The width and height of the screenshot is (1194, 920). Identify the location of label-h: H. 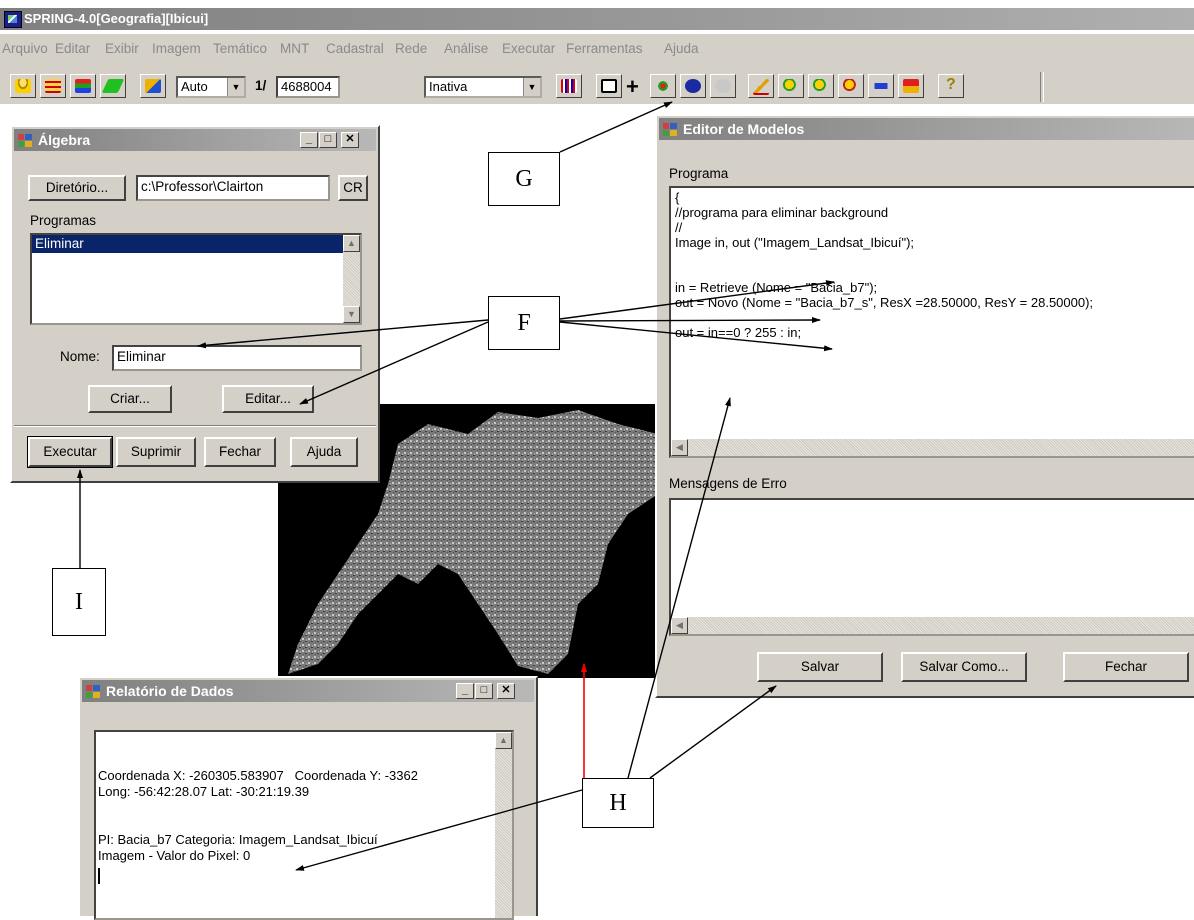
(618, 803).